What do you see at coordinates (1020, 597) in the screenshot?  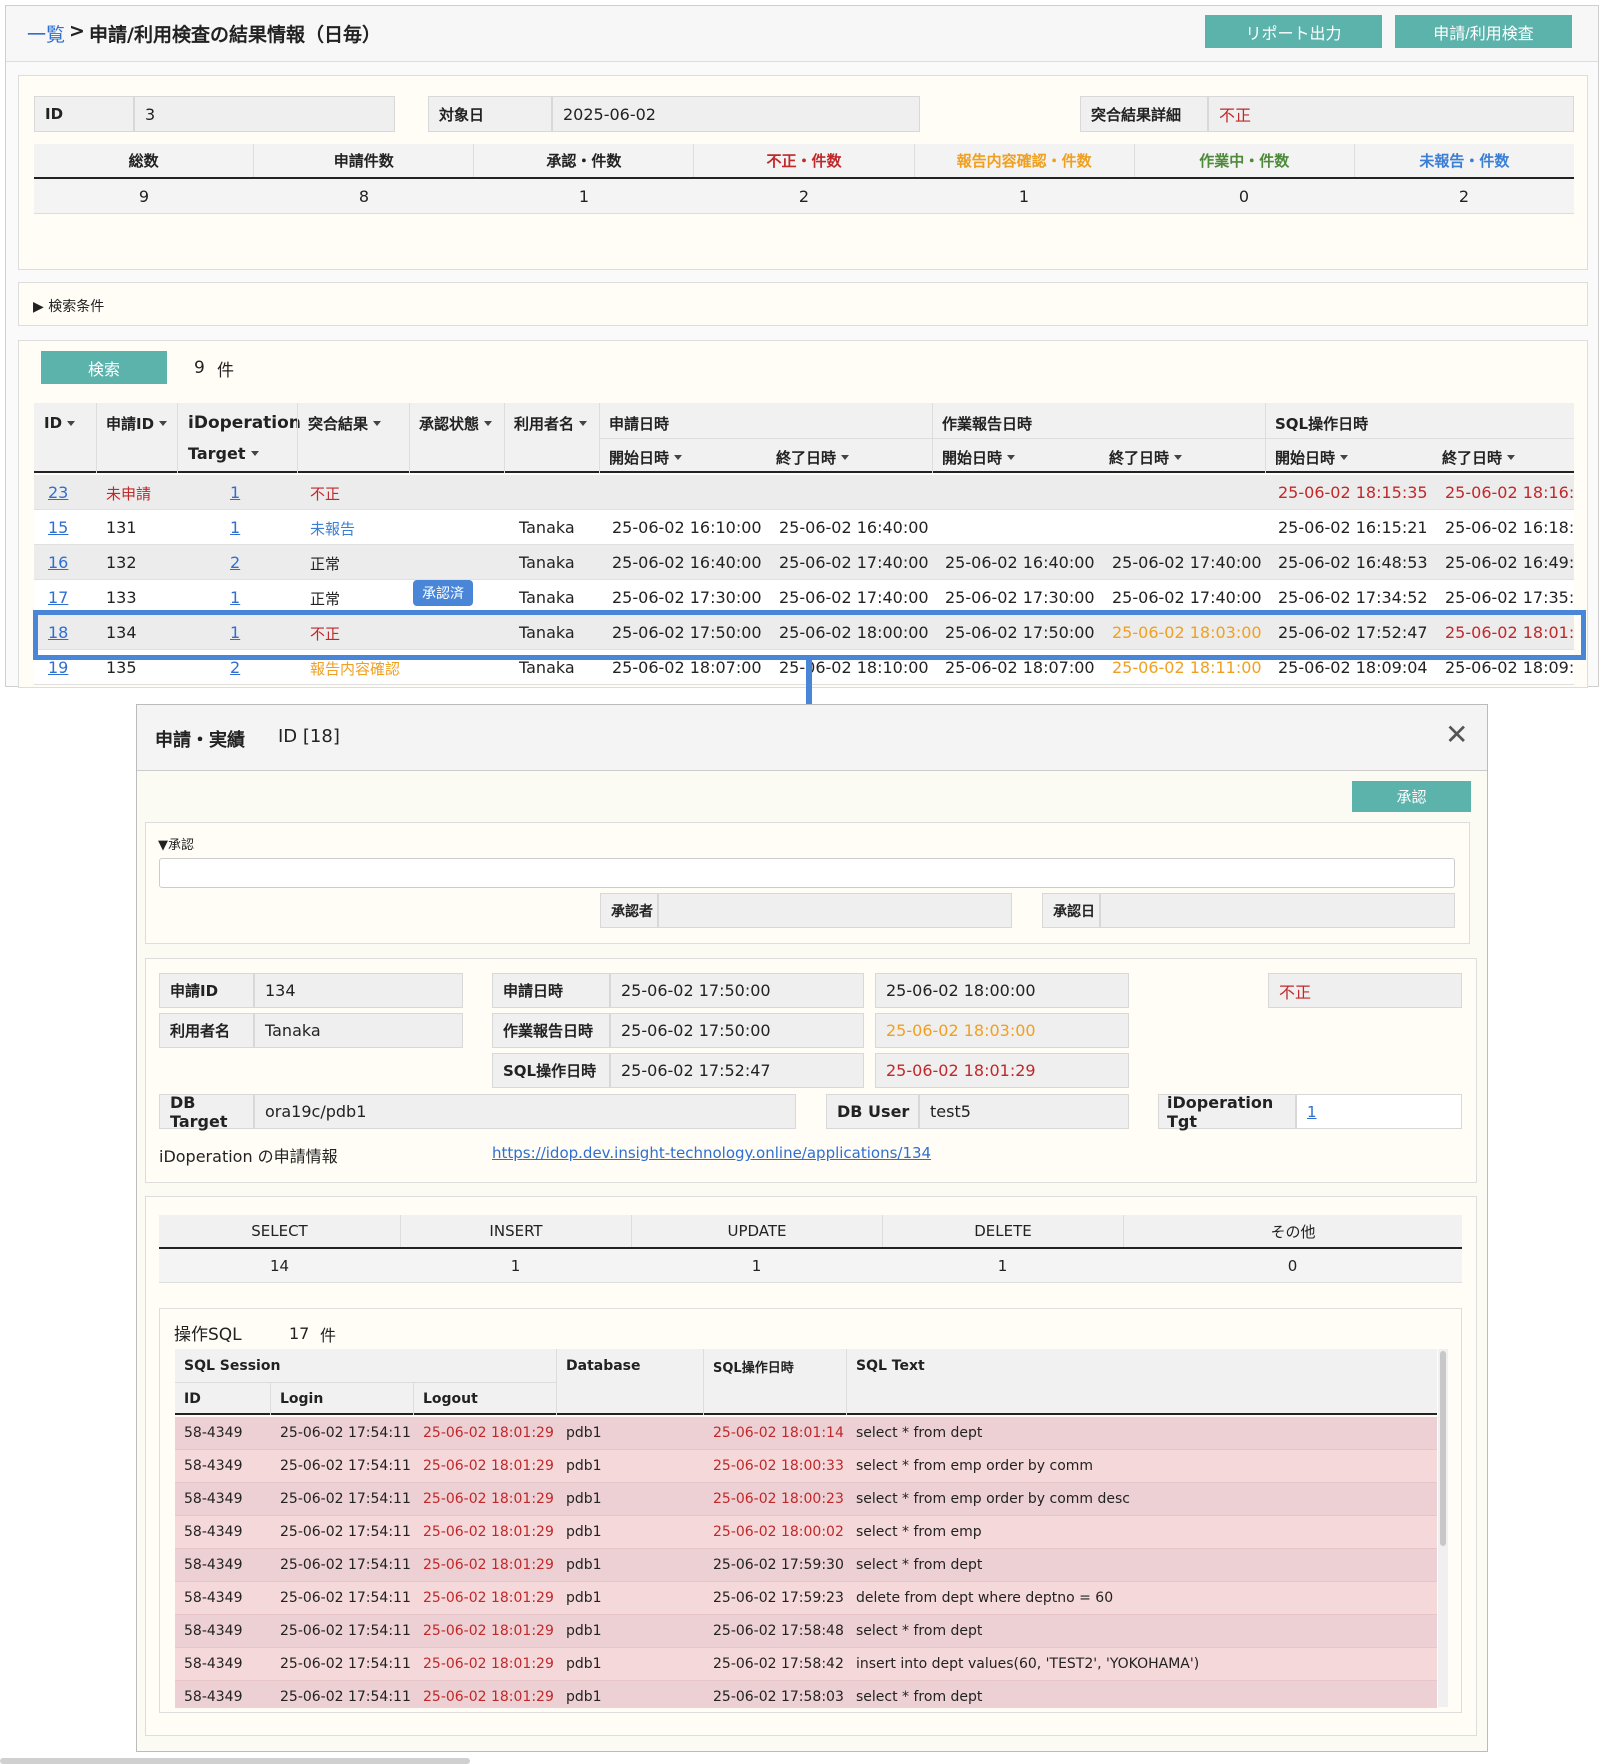 I see `row-work-start: 25-06-02 17:30:00` at bounding box center [1020, 597].